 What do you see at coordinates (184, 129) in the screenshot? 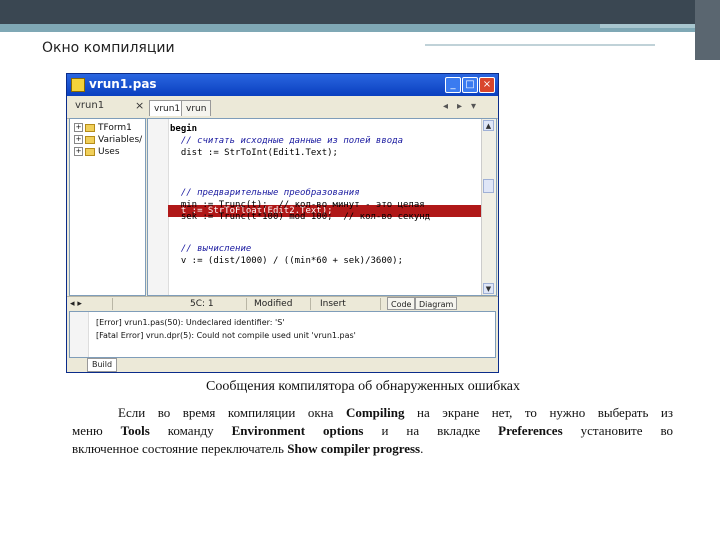
I see `code-line: begin` at bounding box center [184, 129].